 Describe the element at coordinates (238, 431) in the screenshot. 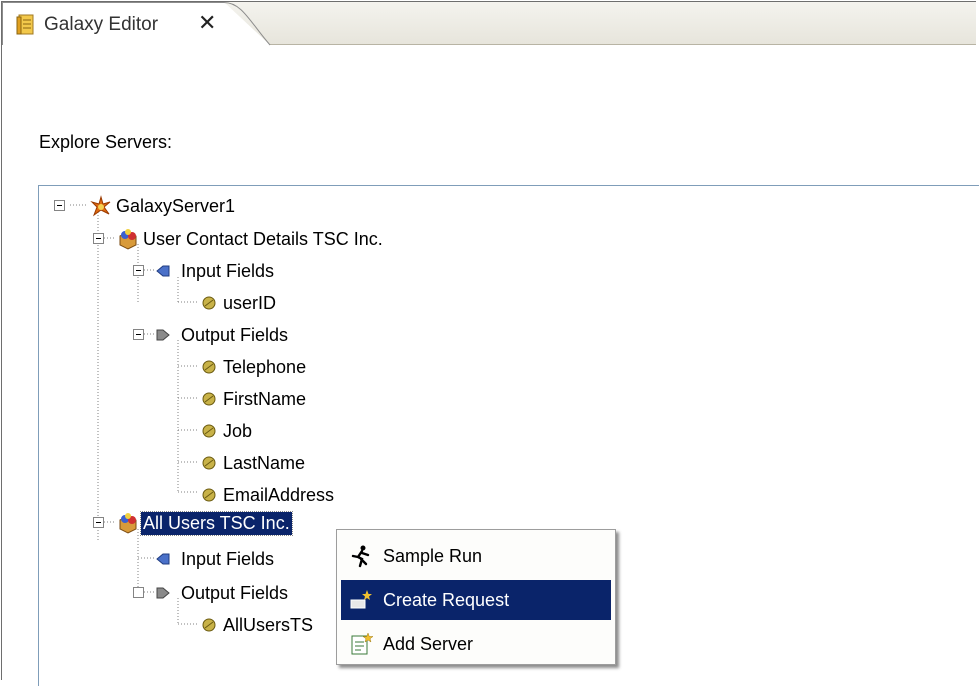

I see `tree-node-label: Job` at that location.